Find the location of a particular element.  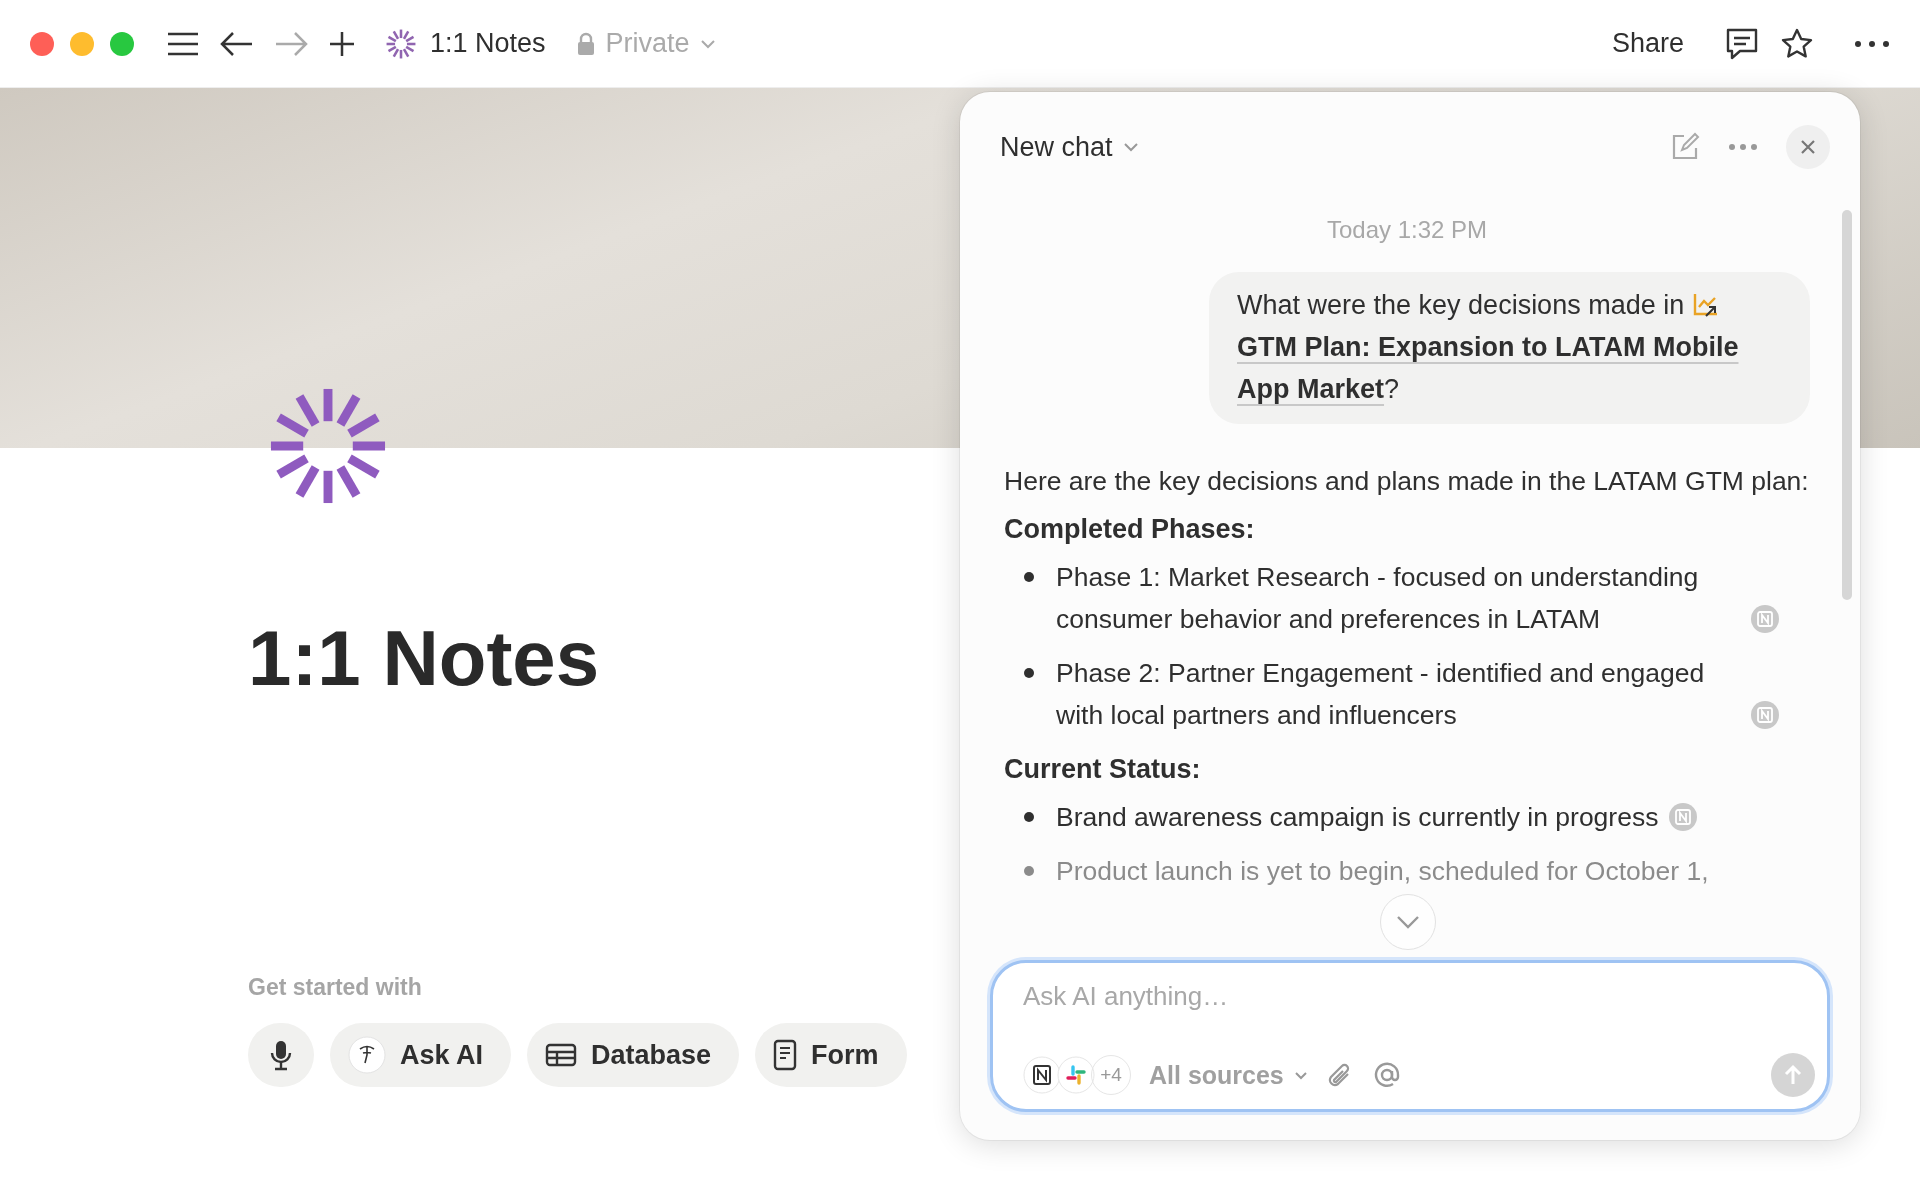

arrow-up-icon is located at coordinates (1793, 1075).